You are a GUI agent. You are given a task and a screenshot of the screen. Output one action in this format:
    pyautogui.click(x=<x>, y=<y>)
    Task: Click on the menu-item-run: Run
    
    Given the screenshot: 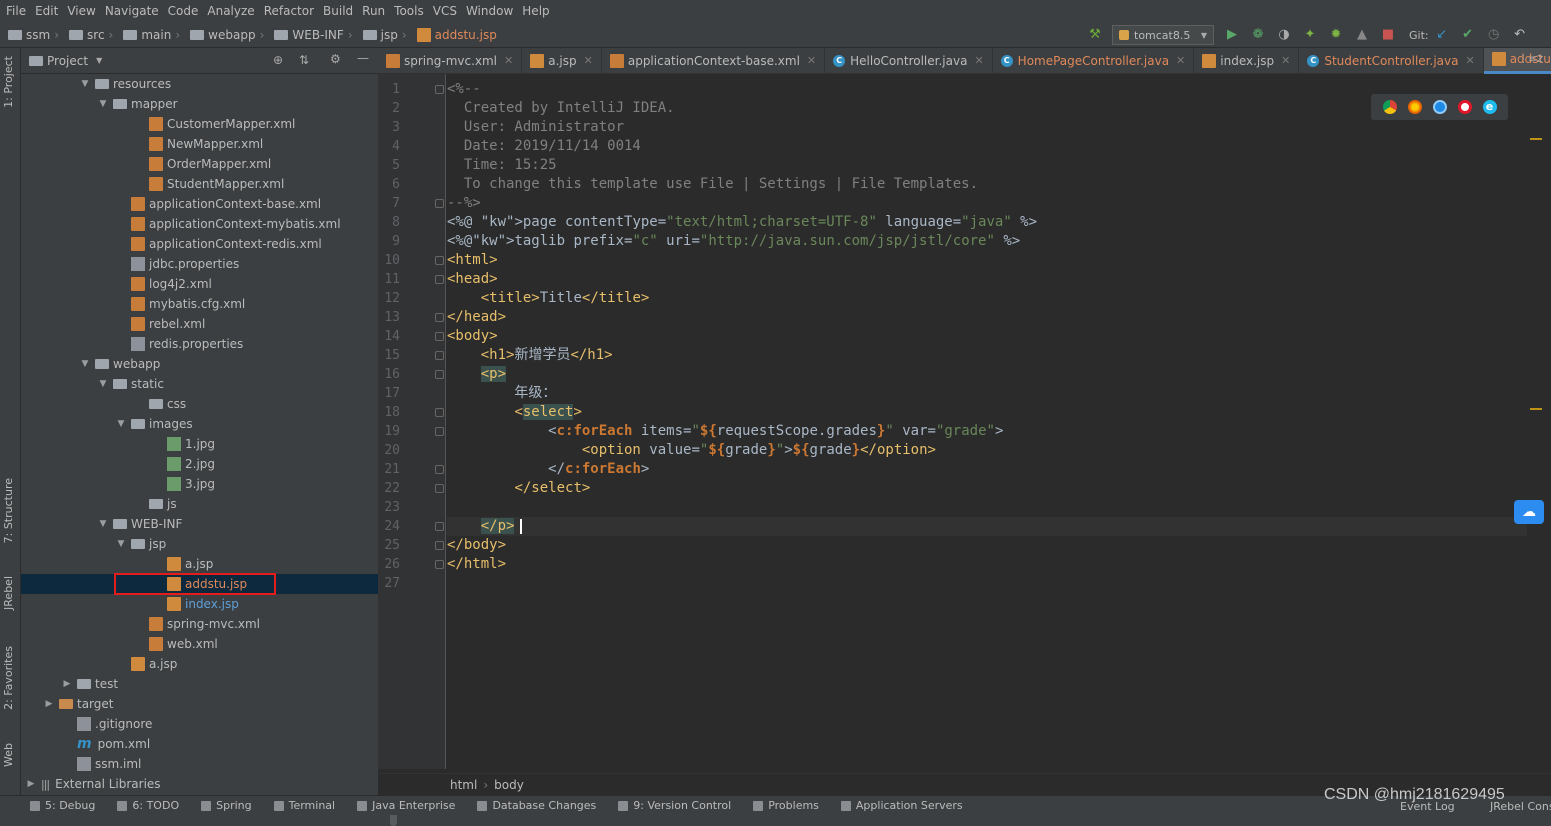 What is the action you would take?
    pyautogui.click(x=376, y=11)
    